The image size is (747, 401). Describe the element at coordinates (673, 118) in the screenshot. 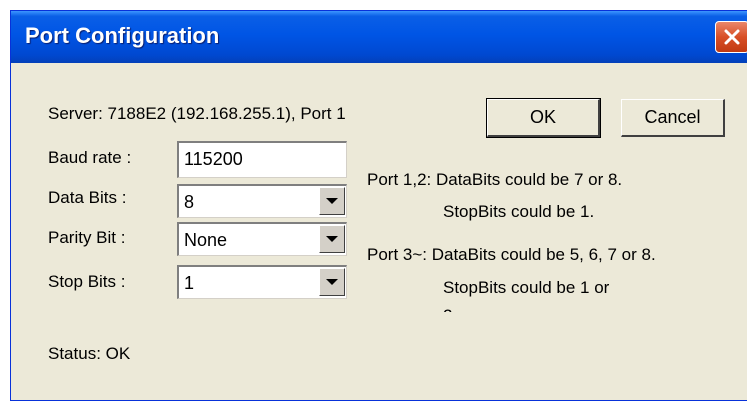

I see `cancel-button: Cancel` at that location.